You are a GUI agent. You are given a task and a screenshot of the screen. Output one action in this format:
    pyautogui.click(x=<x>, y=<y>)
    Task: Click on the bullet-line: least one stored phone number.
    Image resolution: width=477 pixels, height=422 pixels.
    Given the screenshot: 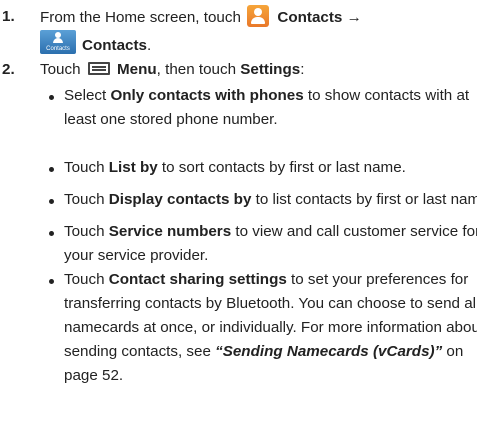 What is the action you would take?
    pyautogui.click(x=171, y=120)
    